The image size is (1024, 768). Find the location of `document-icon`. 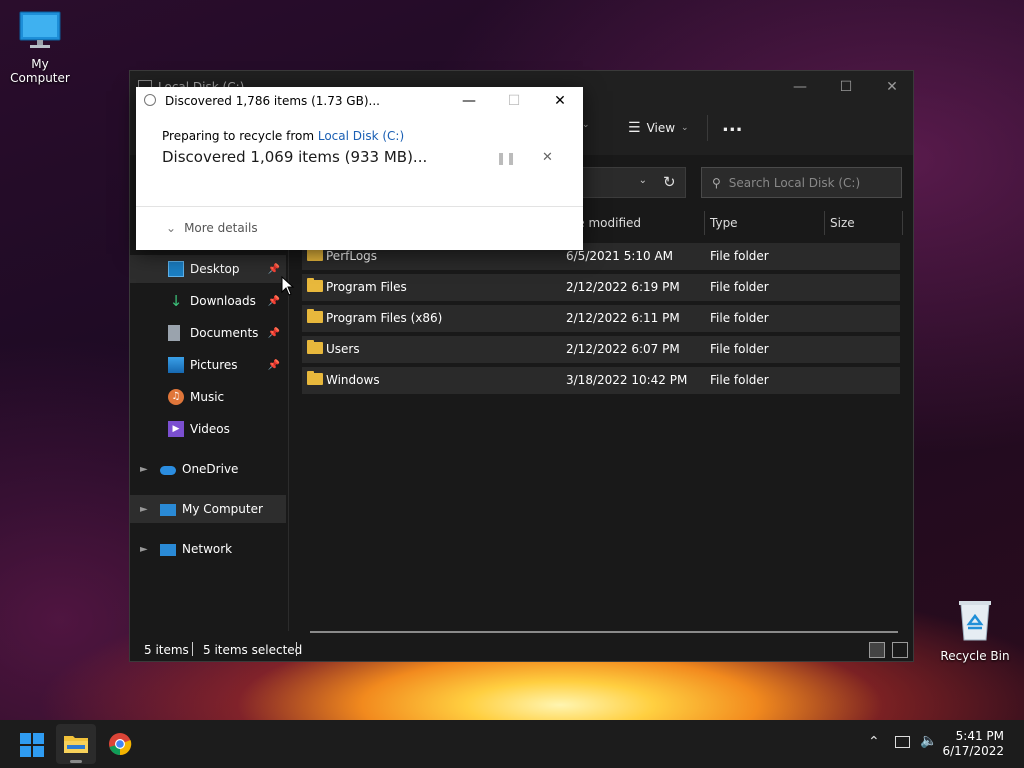

document-icon is located at coordinates (174, 333).